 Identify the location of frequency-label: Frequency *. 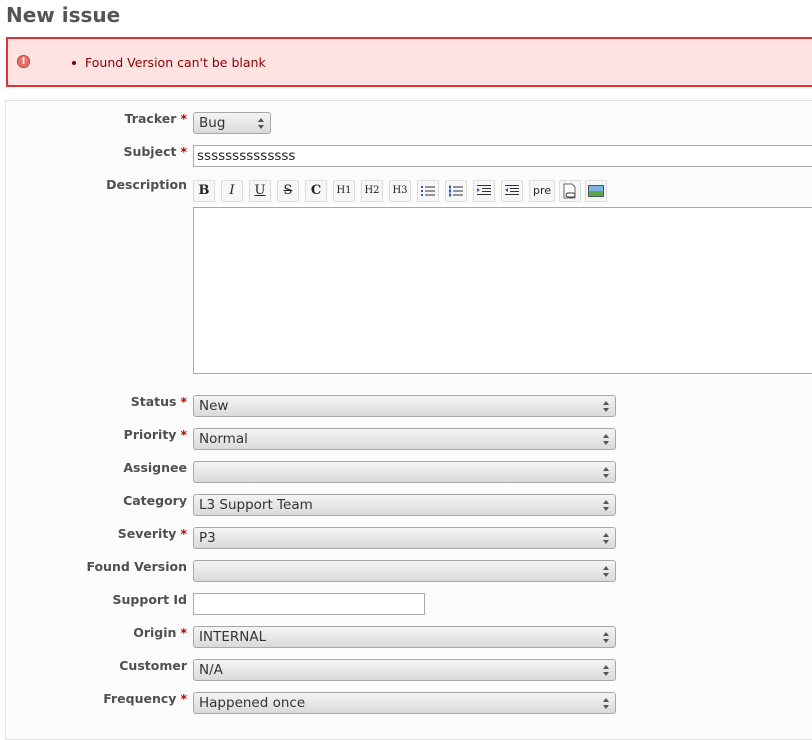
(145, 698).